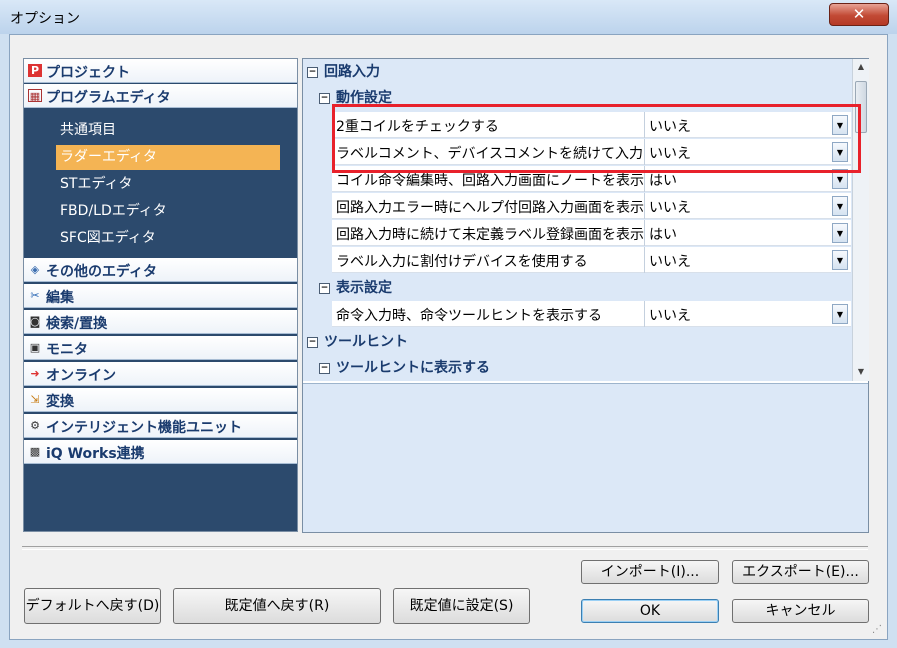  What do you see at coordinates (168, 211) in the screenshot?
I see `tree-subitem-fbd-ld-editor: FBD/LDエディタ` at bounding box center [168, 211].